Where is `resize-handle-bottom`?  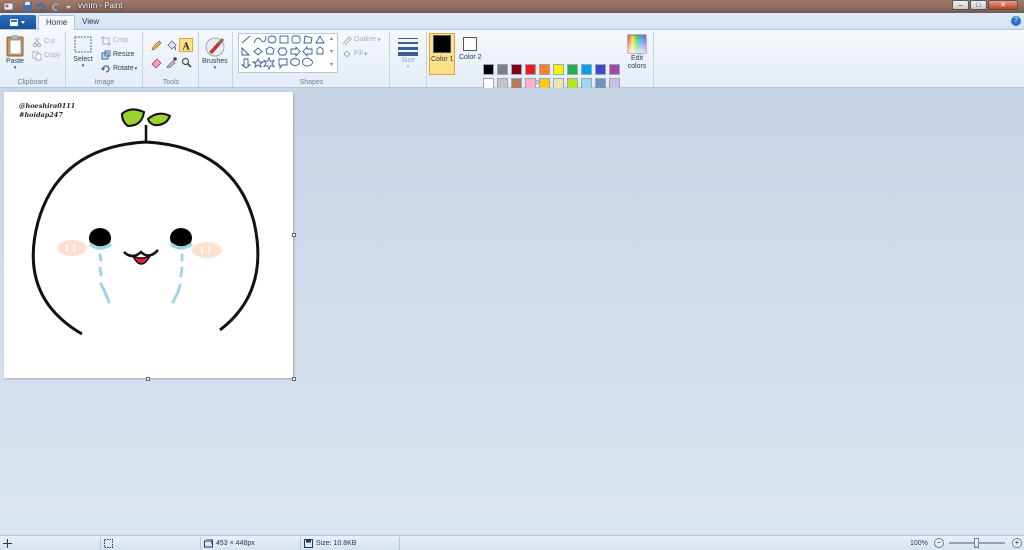 resize-handle-bottom is located at coordinates (148, 379).